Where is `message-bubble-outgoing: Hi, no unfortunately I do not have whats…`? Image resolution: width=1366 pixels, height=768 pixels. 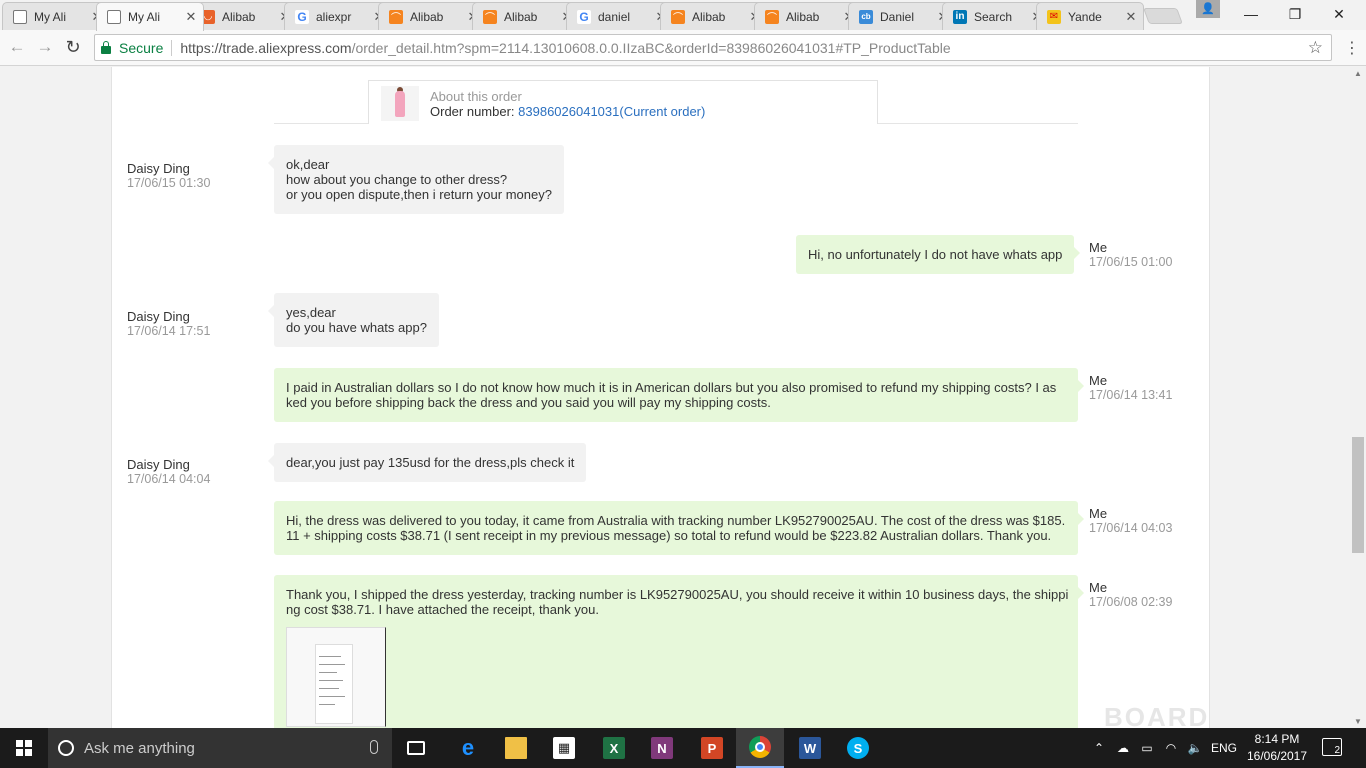 message-bubble-outgoing: Hi, no unfortunately I do not have whats… is located at coordinates (938, 254).